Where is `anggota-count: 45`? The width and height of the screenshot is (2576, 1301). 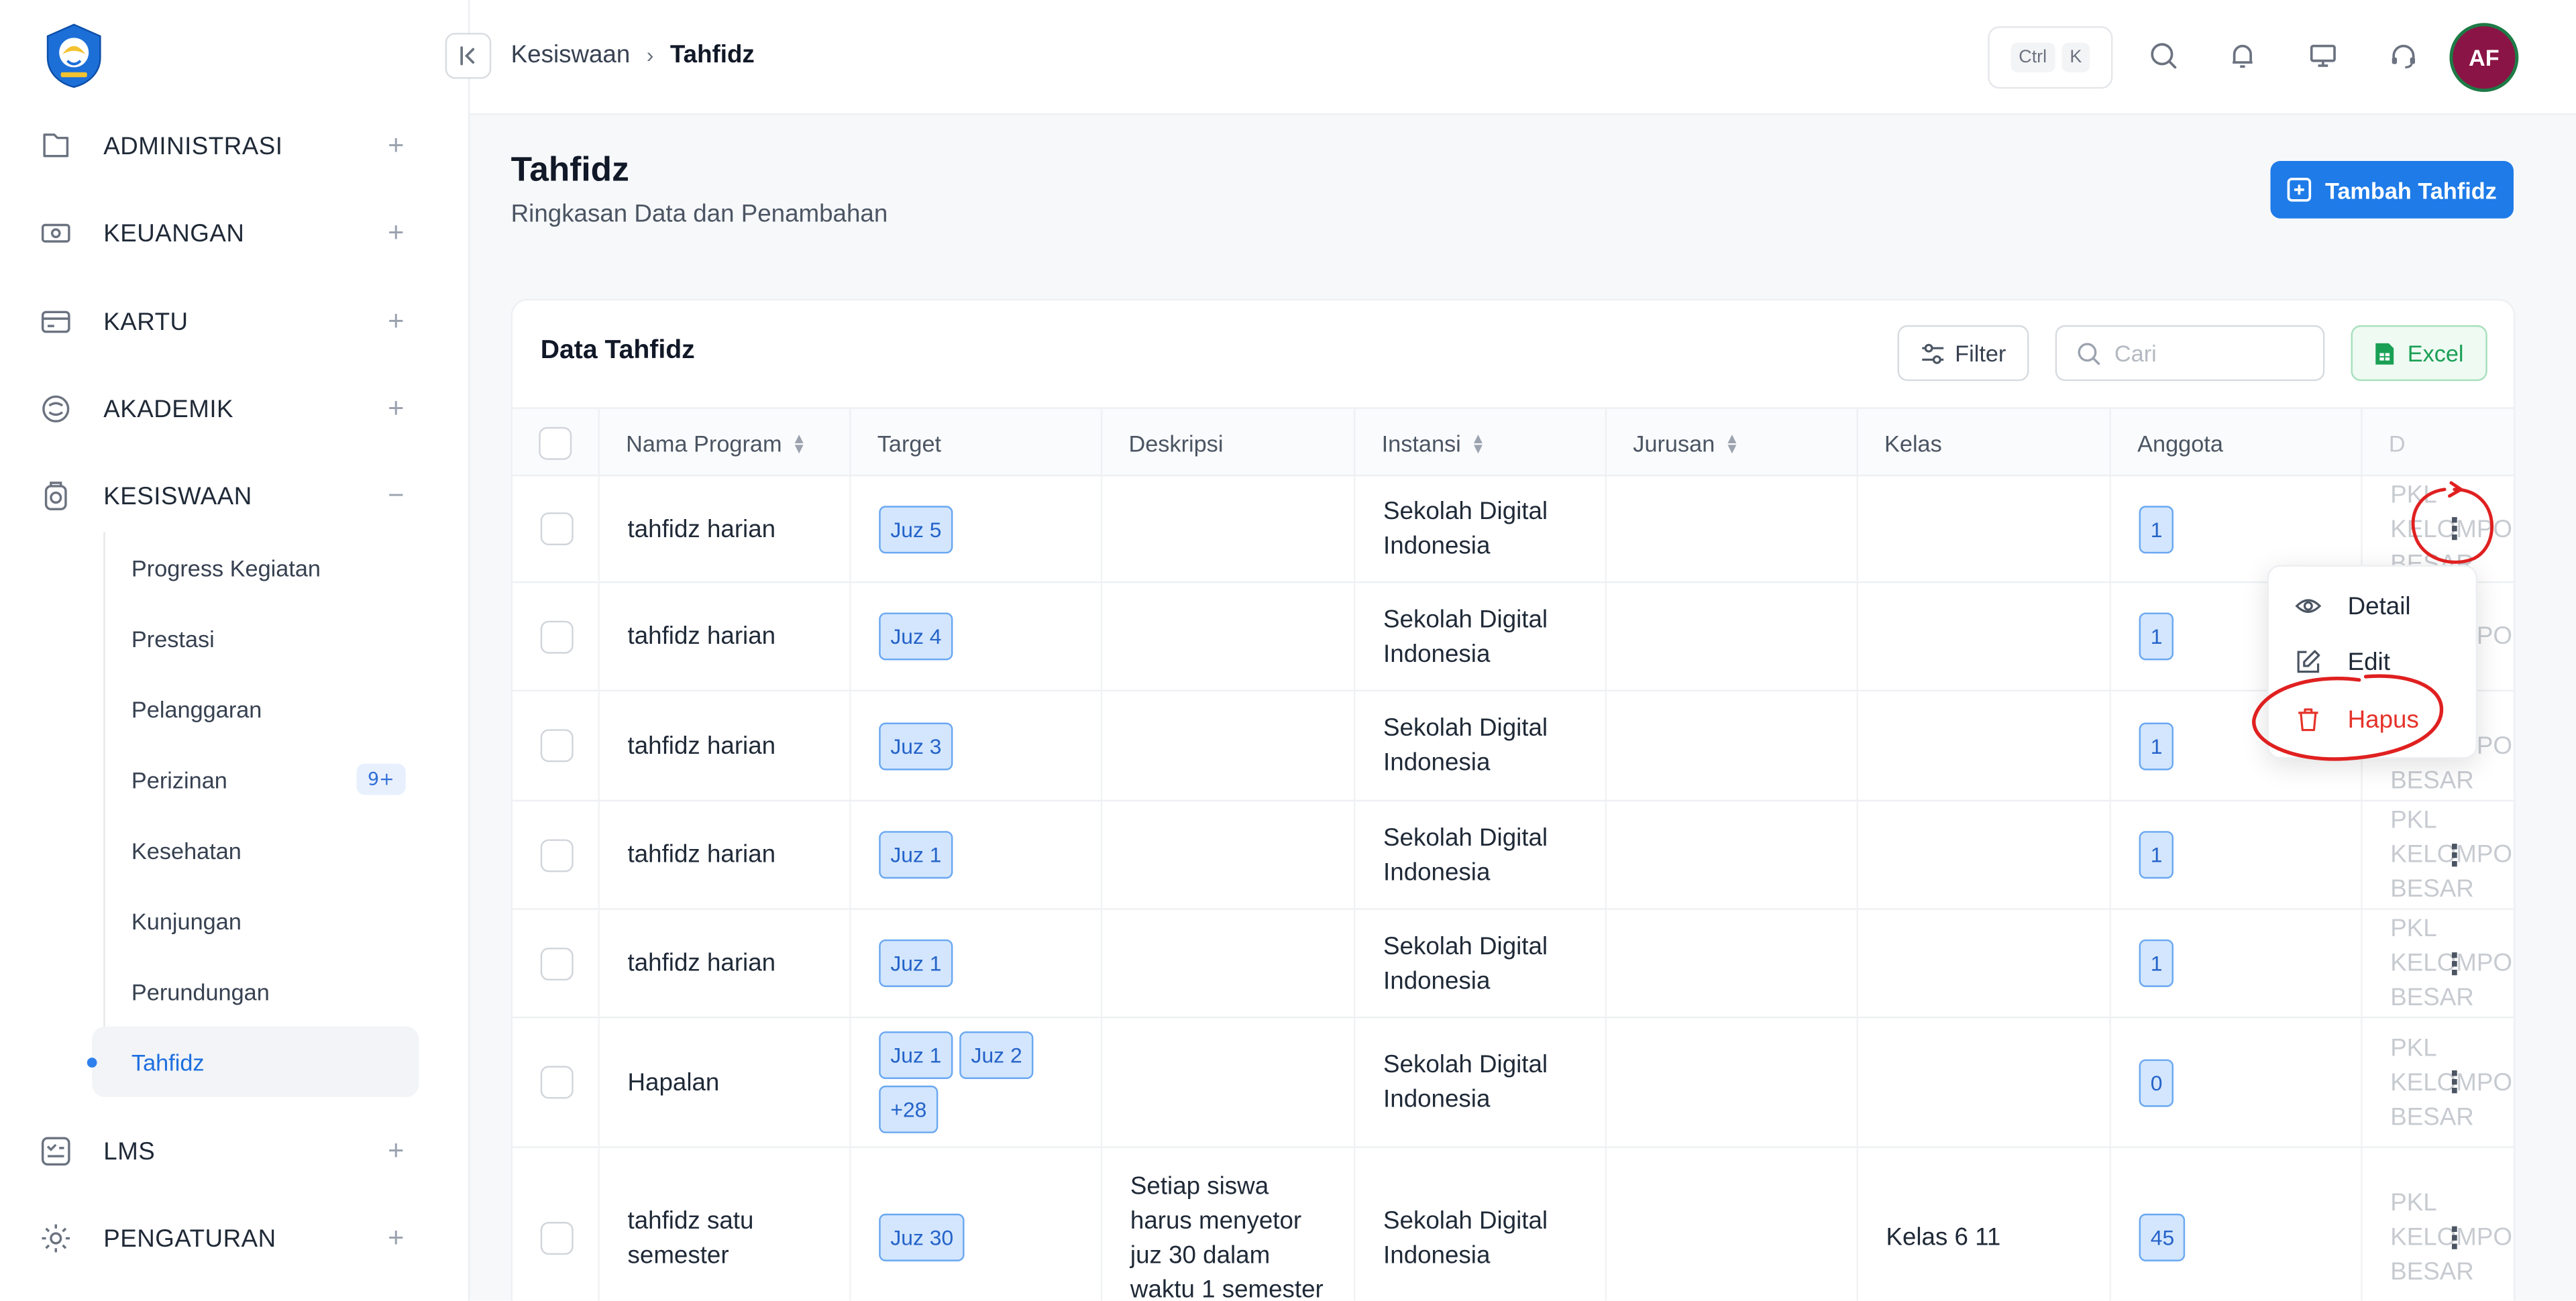
anggota-count: 45 is located at coordinates (2162, 1237).